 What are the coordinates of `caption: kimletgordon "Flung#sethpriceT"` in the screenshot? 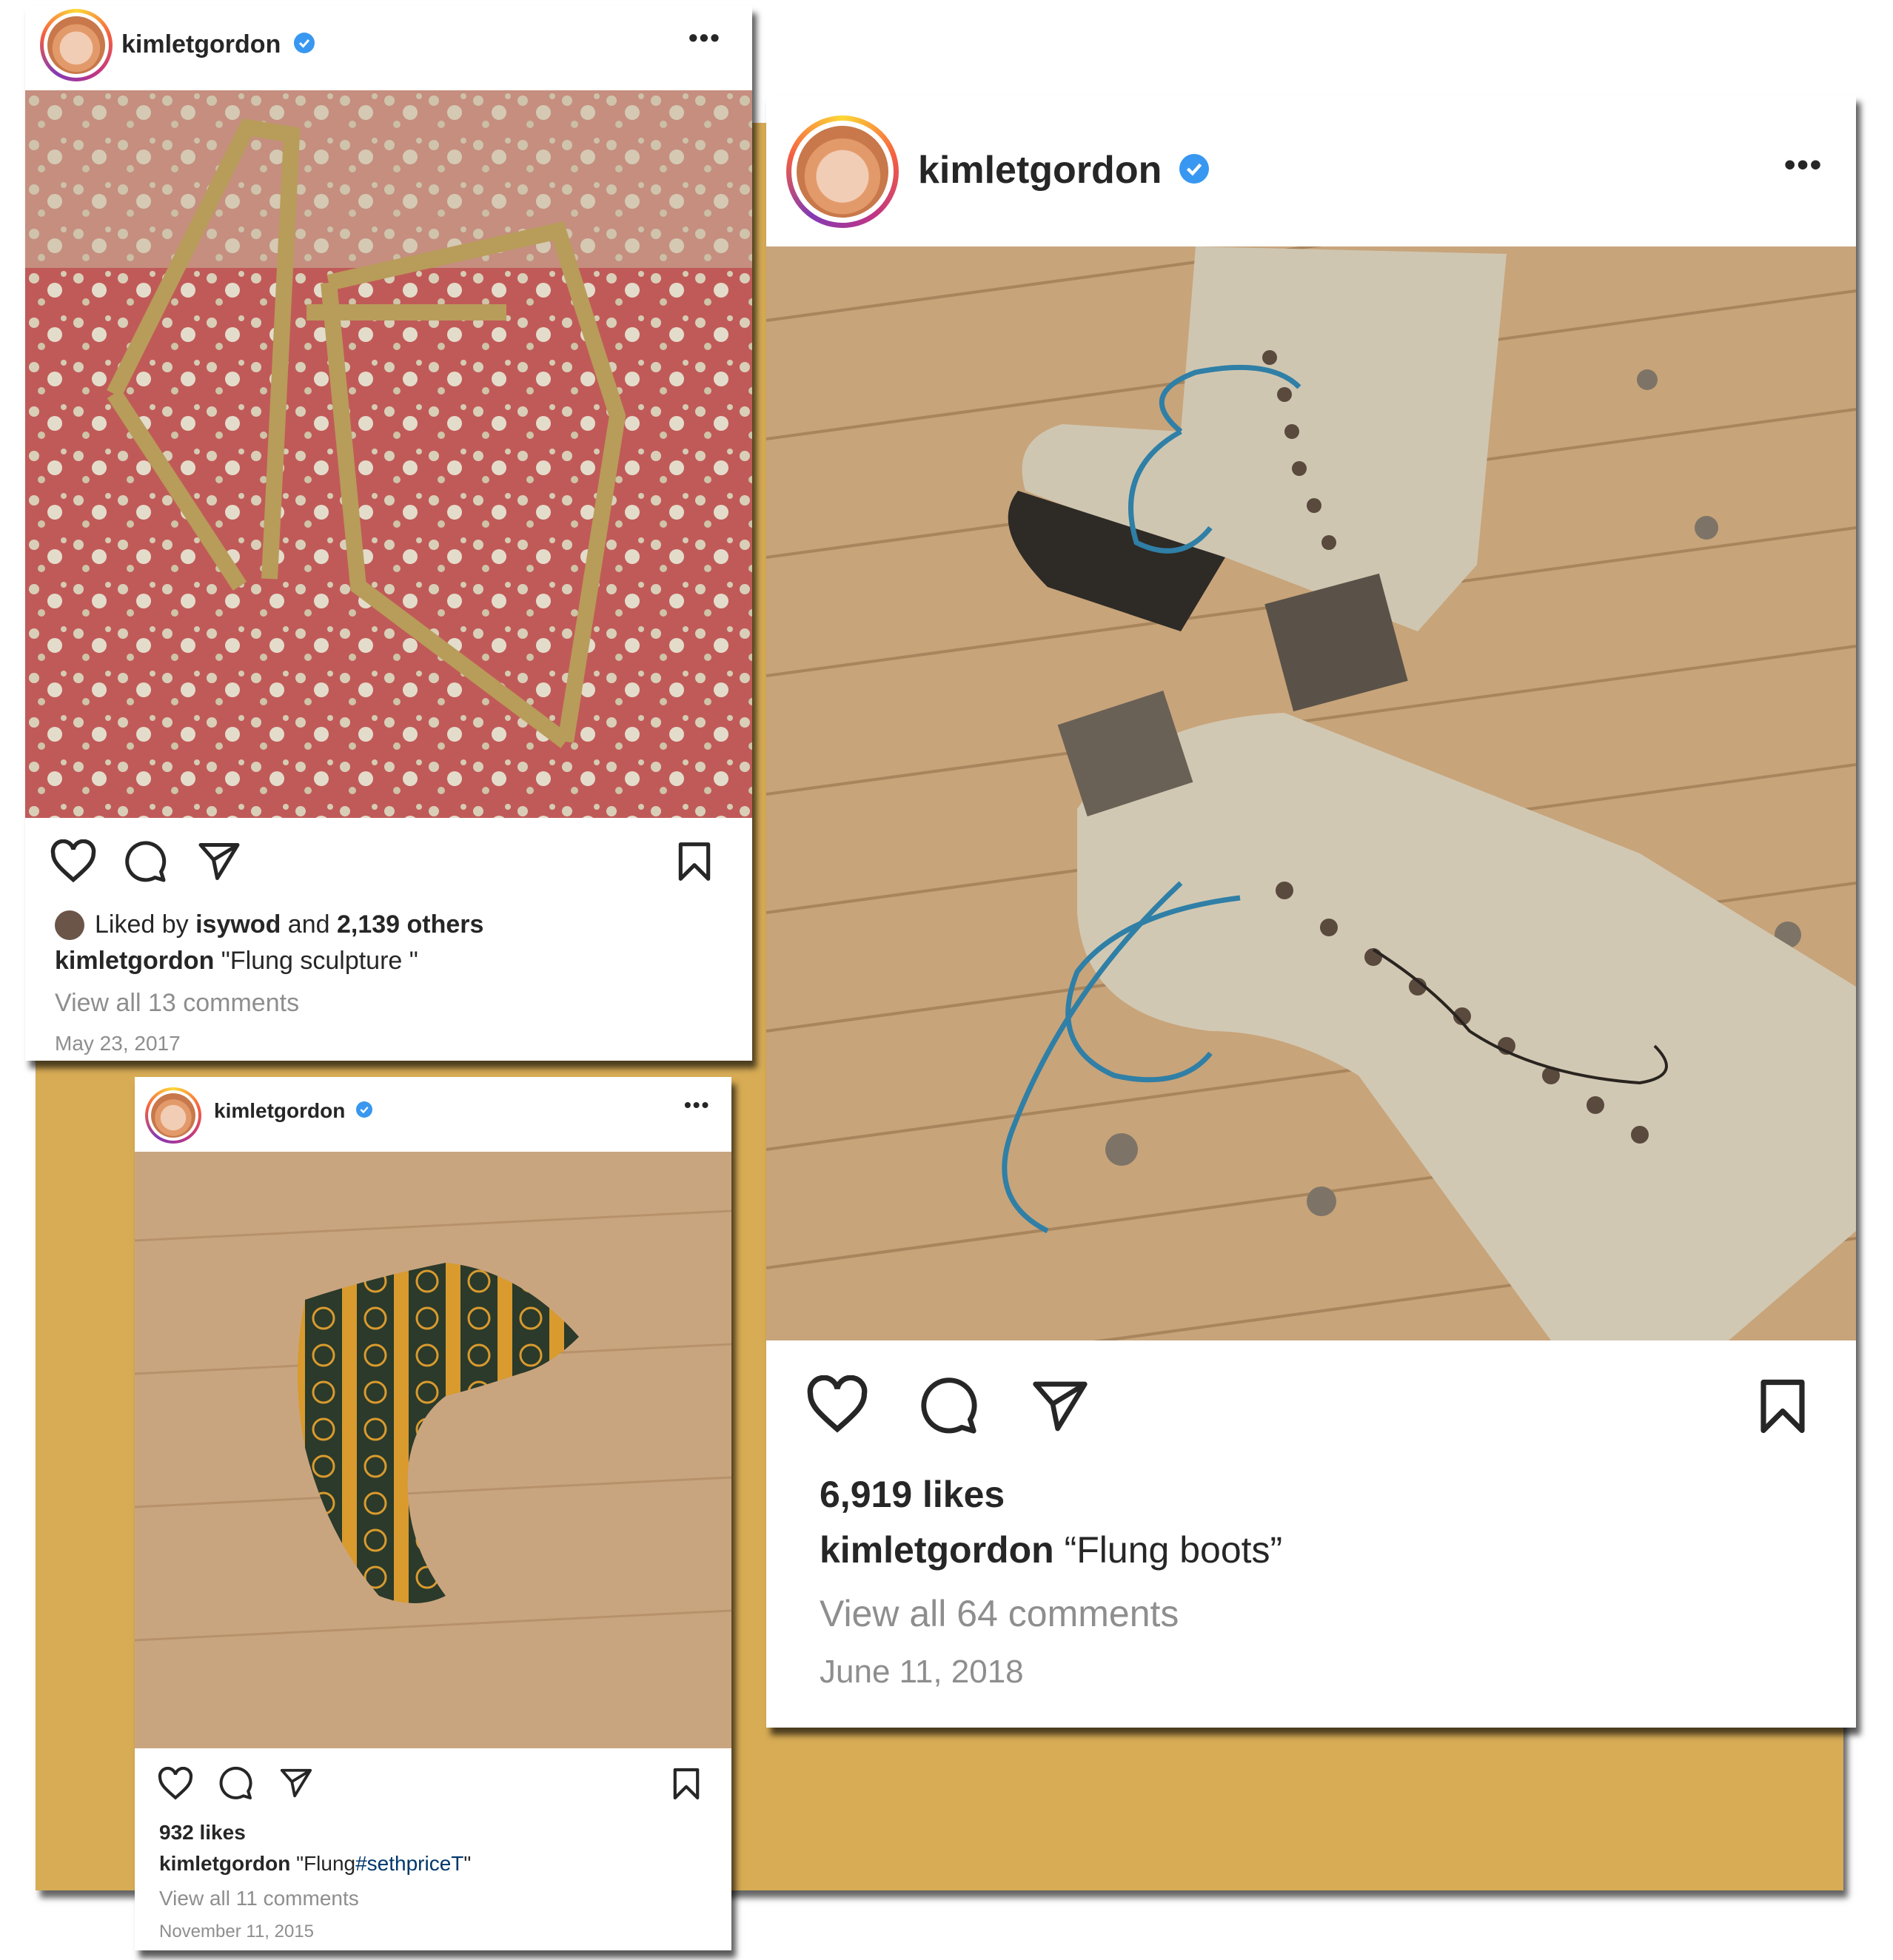 It's located at (316, 1864).